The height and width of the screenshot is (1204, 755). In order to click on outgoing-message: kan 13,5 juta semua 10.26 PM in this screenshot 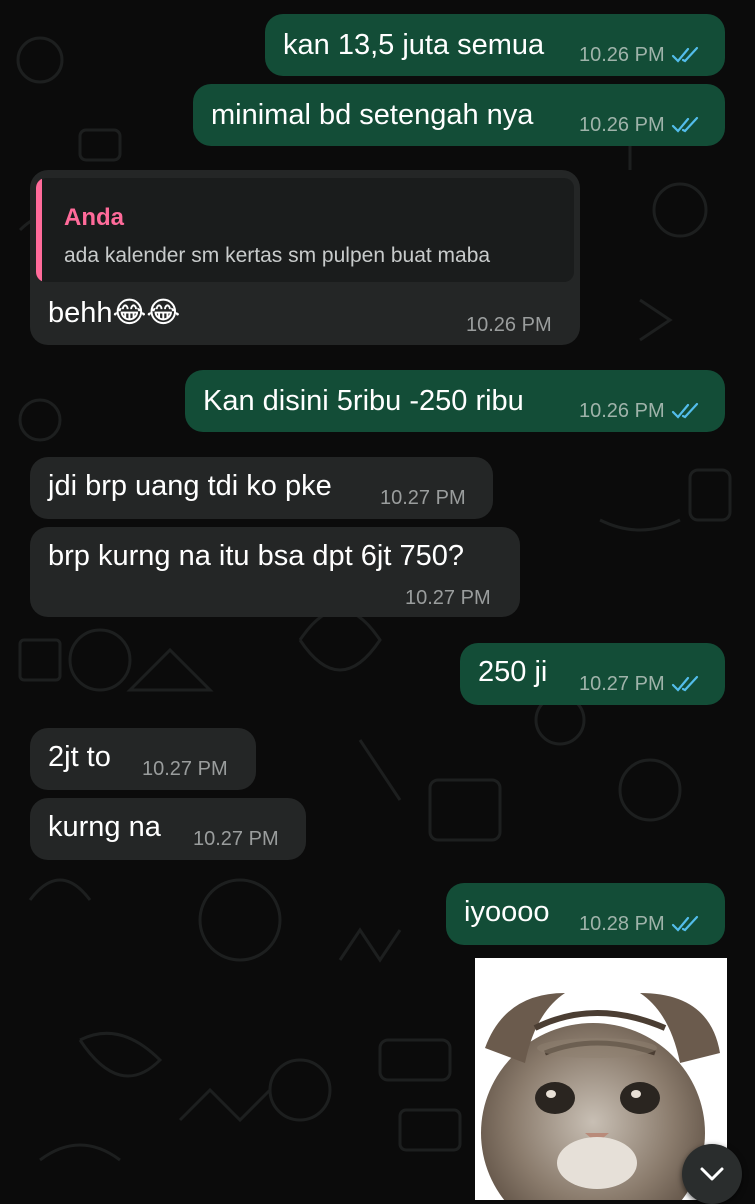, I will do `click(495, 45)`.